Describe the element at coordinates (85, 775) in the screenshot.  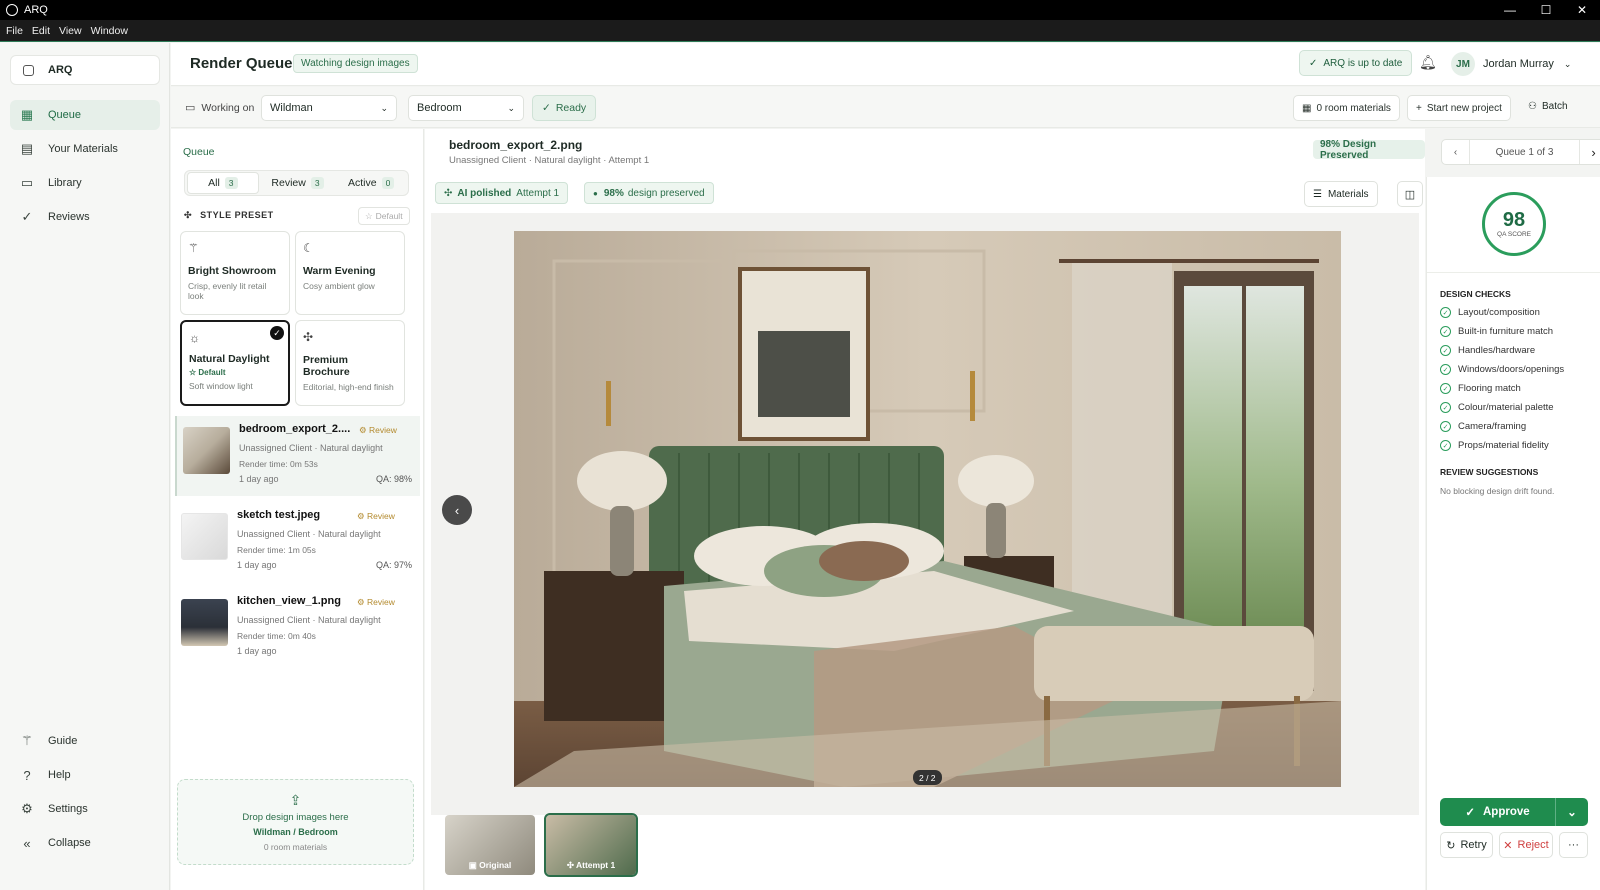
I see `sidebar-item-help: ? Help` at that location.